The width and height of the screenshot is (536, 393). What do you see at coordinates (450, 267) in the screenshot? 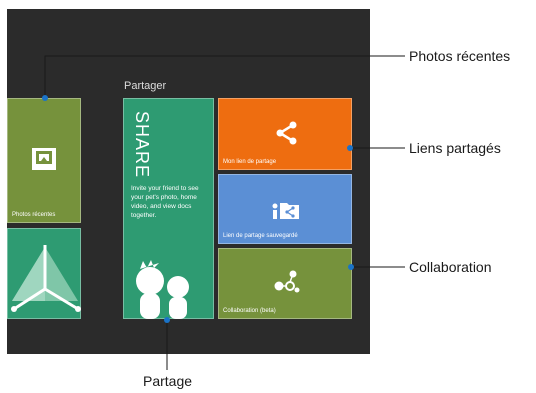
I see `callout-collaboration: Collaboration` at bounding box center [450, 267].